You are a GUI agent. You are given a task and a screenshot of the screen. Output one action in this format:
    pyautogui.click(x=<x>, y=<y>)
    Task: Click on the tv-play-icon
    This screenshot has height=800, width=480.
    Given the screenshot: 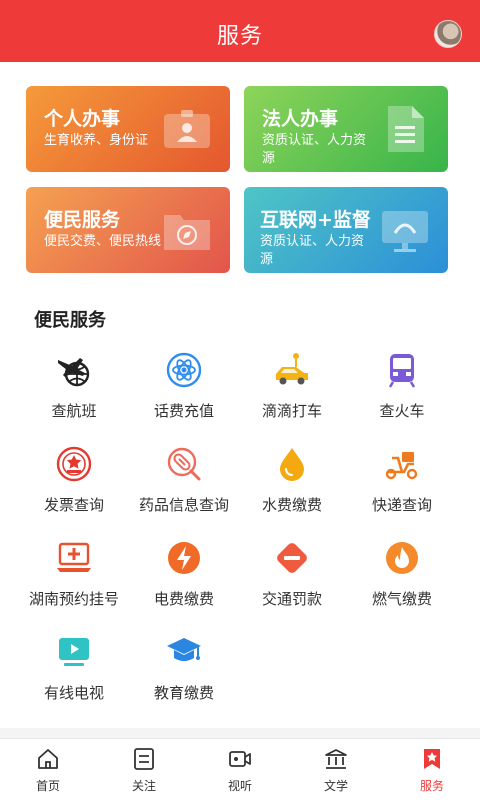 What is the action you would take?
    pyautogui.click(x=74, y=652)
    